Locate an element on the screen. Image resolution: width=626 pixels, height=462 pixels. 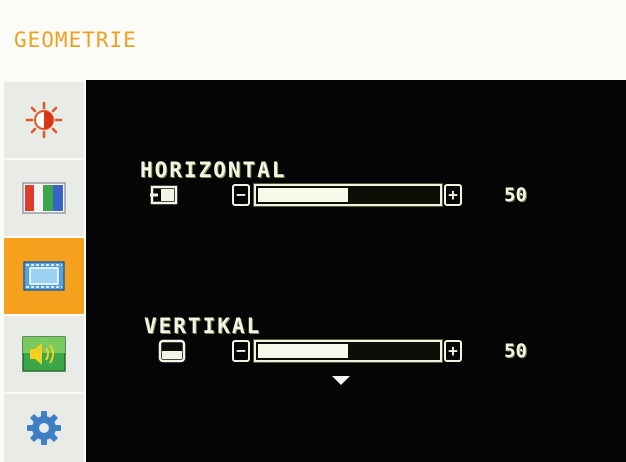
horizontal-level-fill is located at coordinates (303, 195).